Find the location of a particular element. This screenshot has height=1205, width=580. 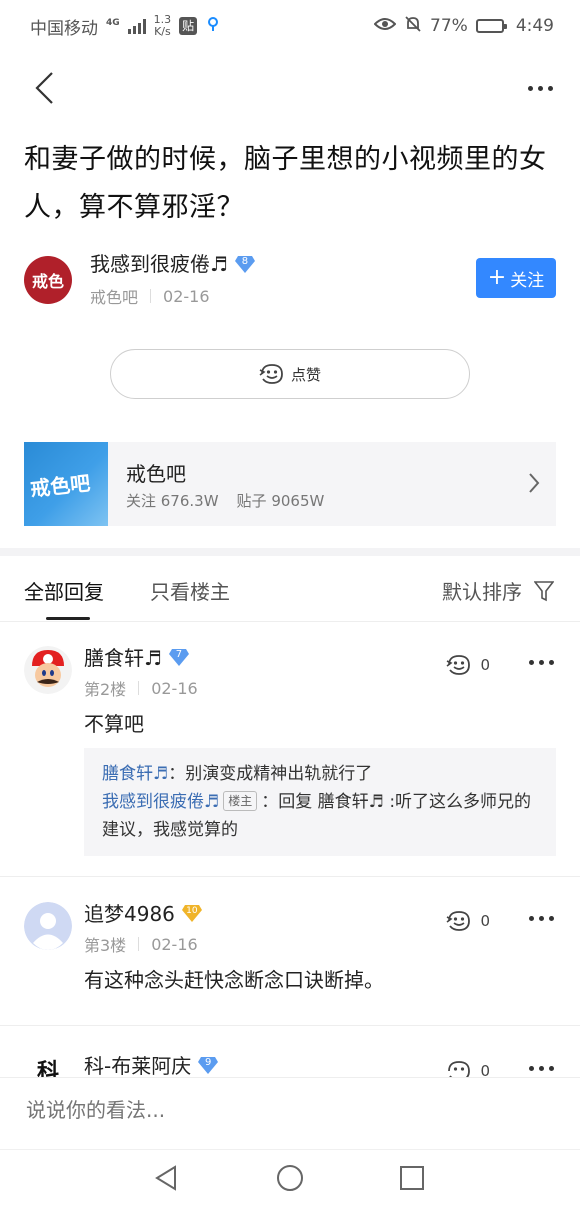

reply-avatar: 科 is located at coordinates (48, 1065).